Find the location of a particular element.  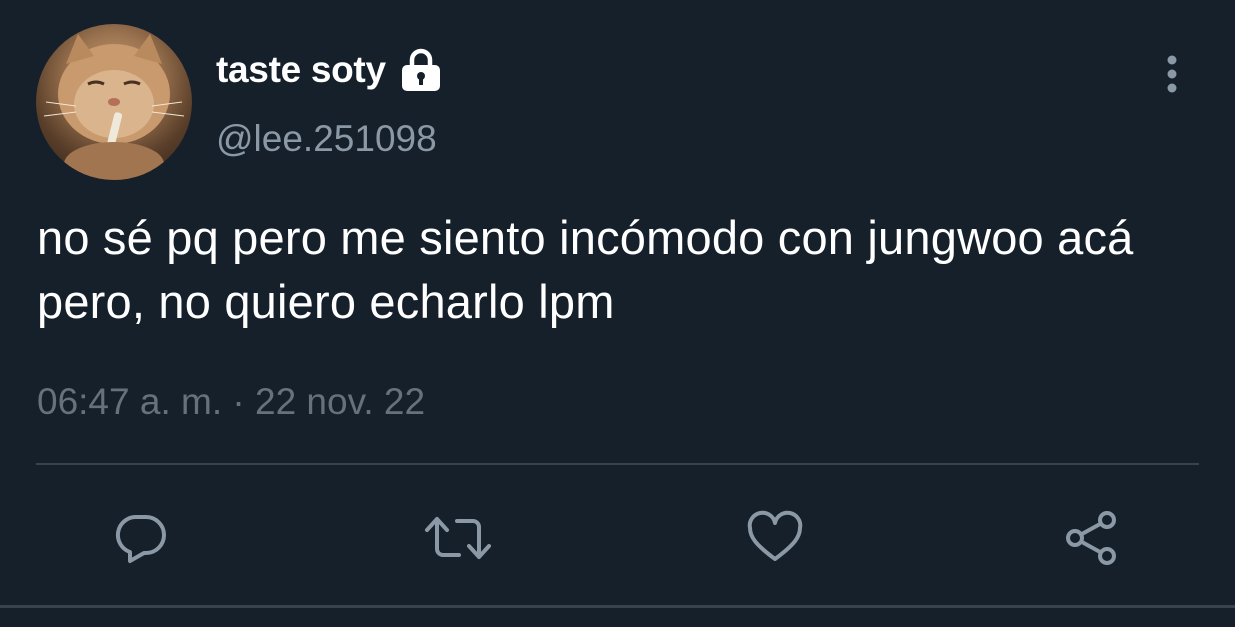

share-button is located at coordinates (1092, 540).